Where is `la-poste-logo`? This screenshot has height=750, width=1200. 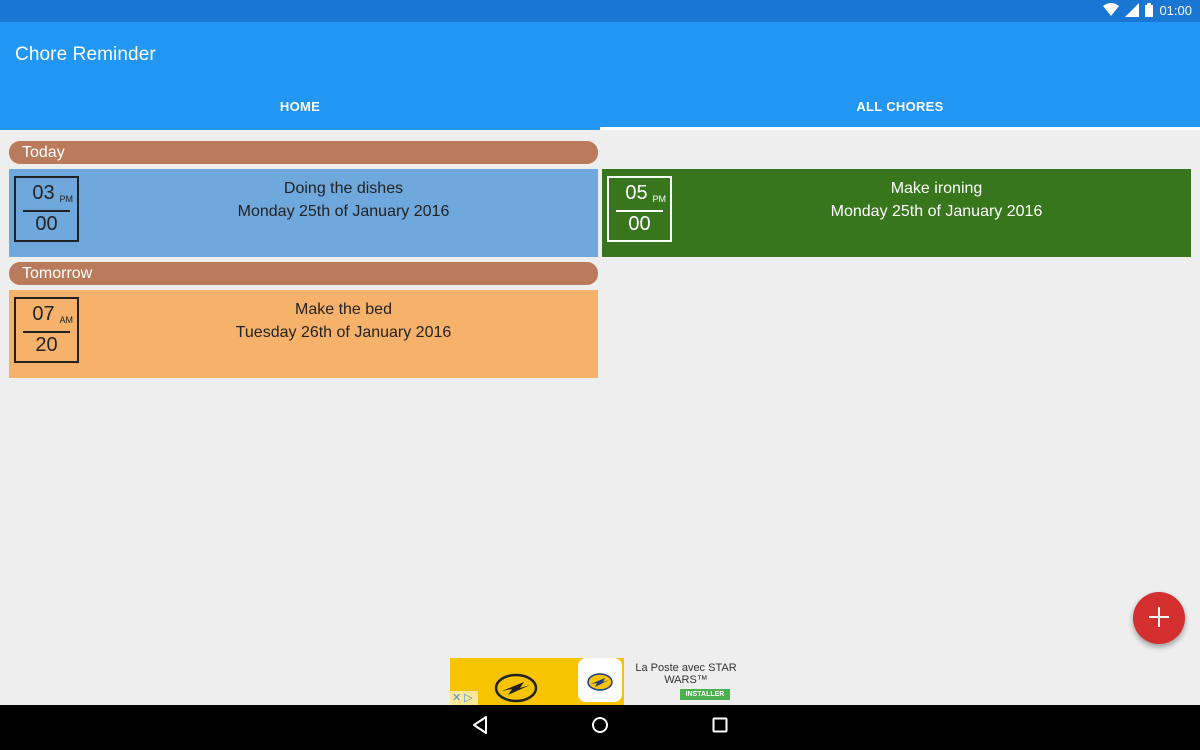 la-poste-logo is located at coordinates (600, 681).